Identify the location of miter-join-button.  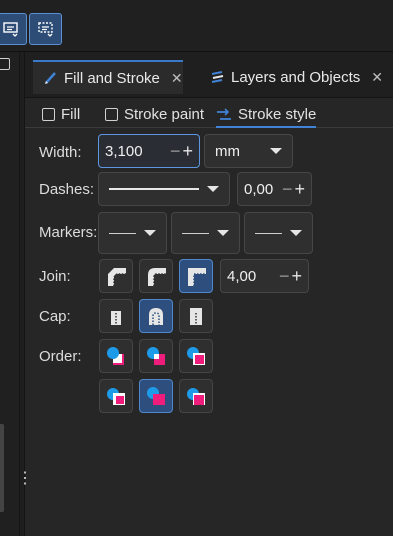
(196, 276).